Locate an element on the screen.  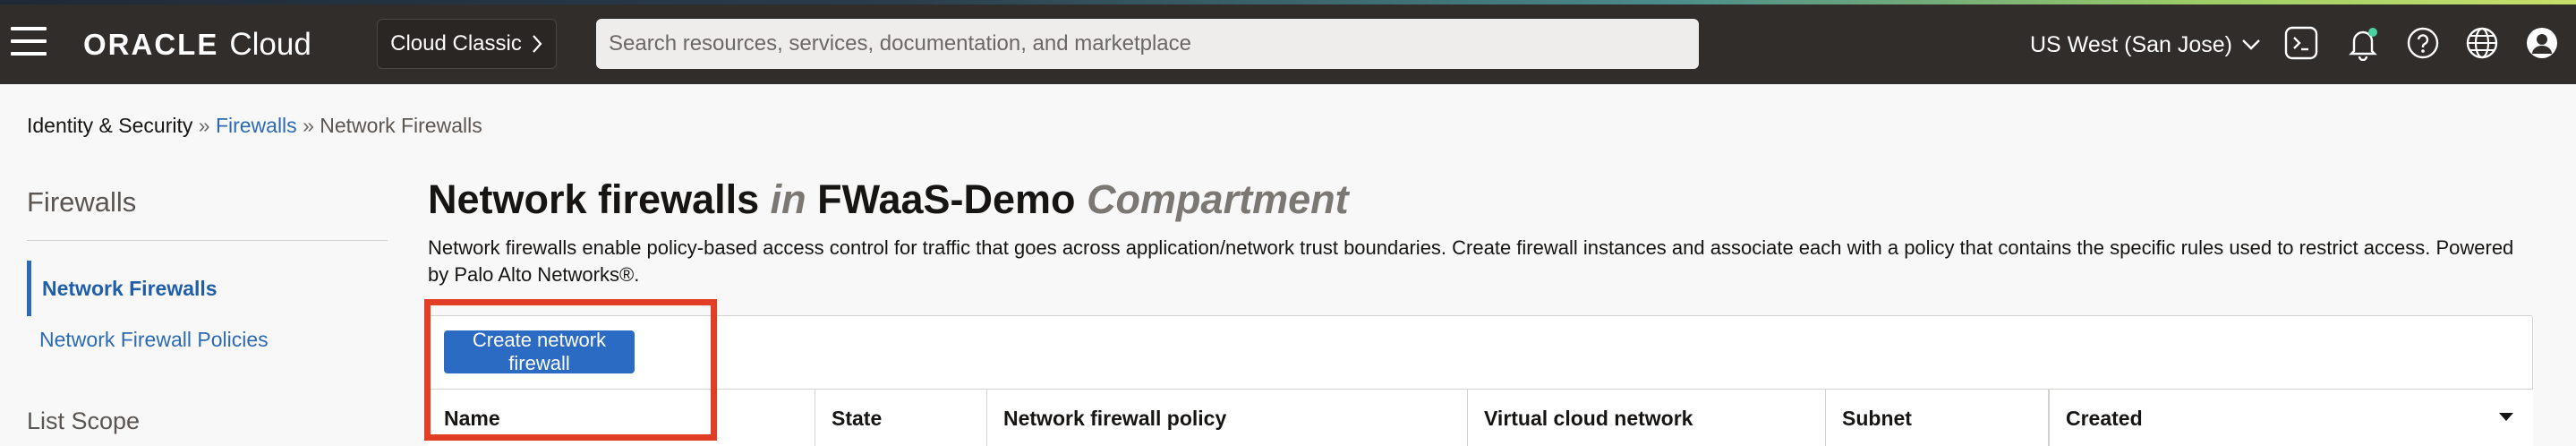
region-label: US West (San Jose) is located at coordinates (2131, 44).